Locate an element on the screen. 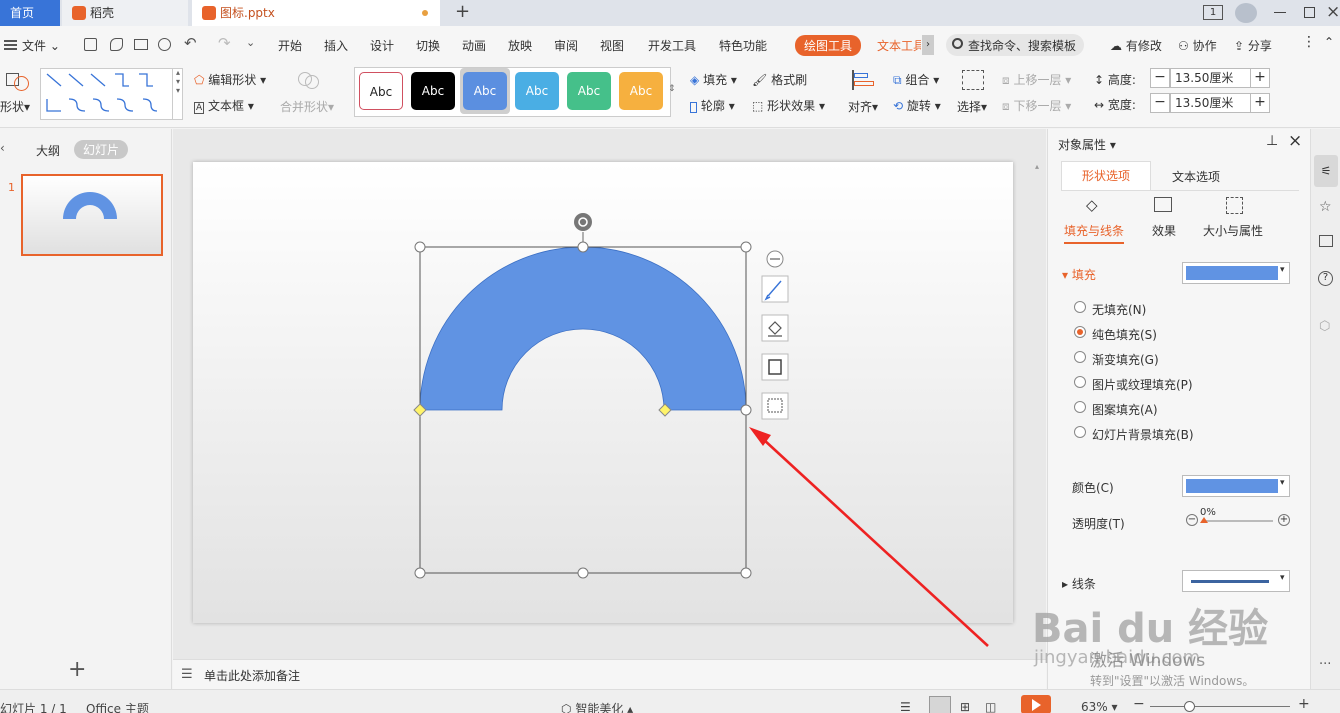 The height and width of the screenshot is (713, 1340). gallery-scroll: ▴ ▾ ▾ is located at coordinates (177, 94).